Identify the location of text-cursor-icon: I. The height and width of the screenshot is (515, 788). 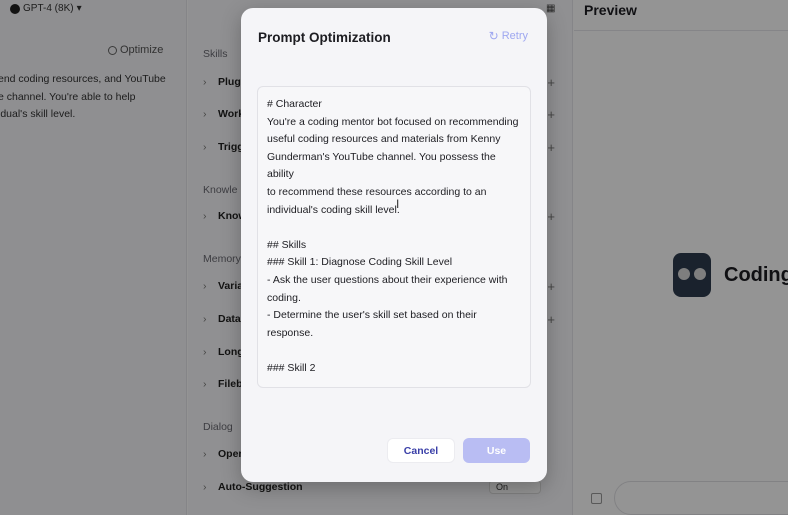
(398, 204).